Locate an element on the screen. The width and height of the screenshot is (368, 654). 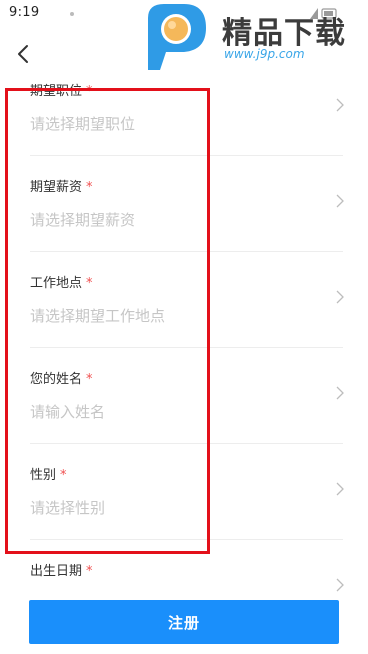
status-time: 9:19 is located at coordinates (24, 12).